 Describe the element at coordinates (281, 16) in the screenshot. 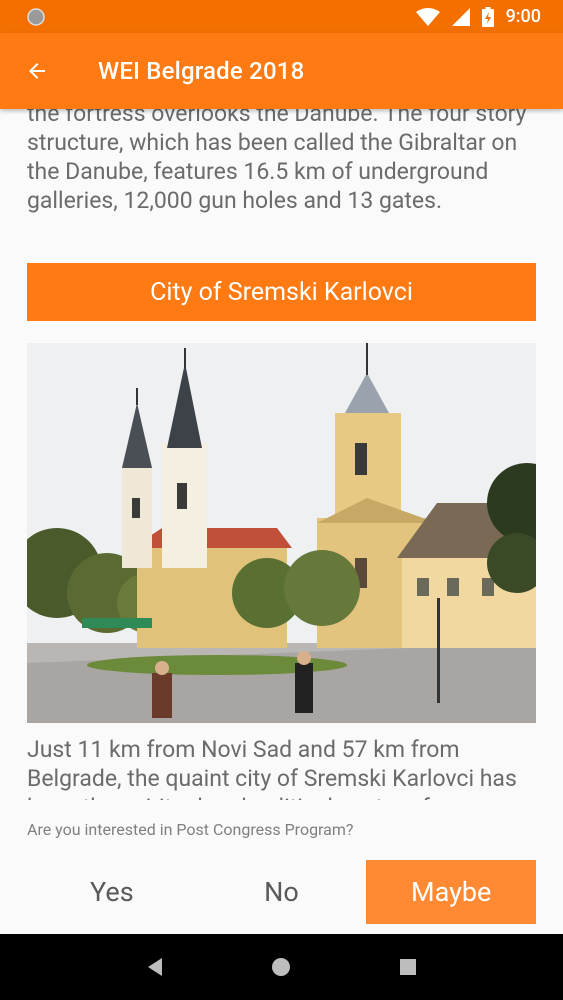

I see `status-bar: 9:00` at that location.